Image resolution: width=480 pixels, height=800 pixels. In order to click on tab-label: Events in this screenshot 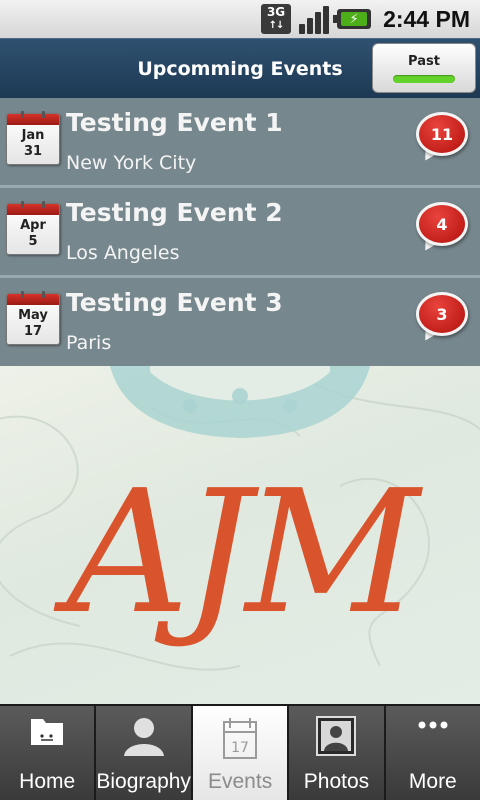, I will do `click(240, 781)`.